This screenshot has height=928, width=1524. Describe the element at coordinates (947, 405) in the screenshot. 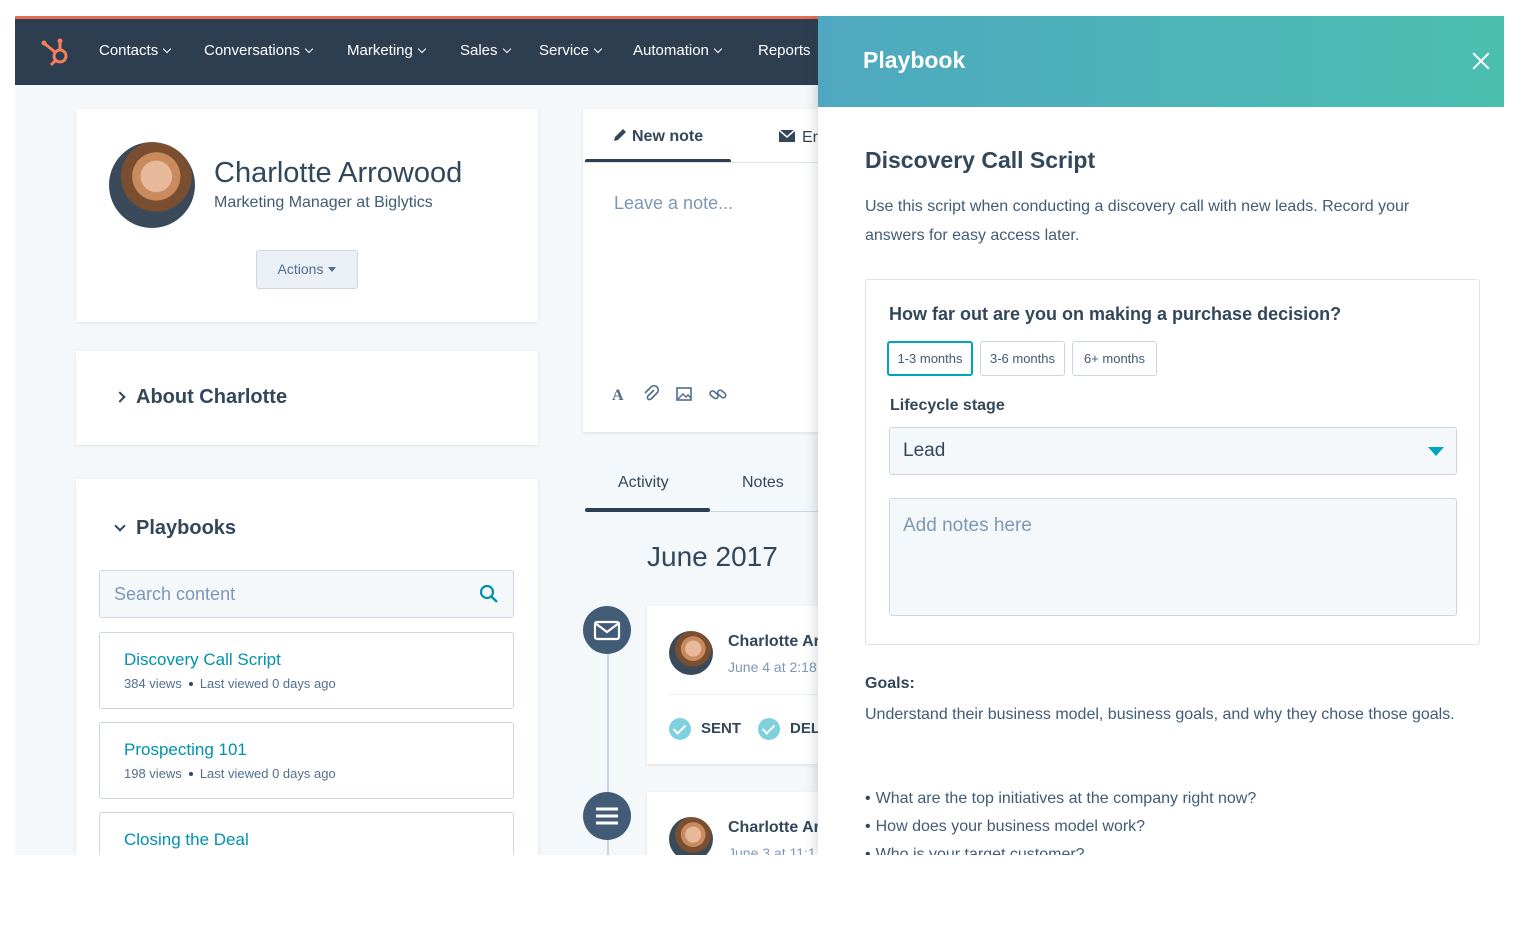

I see `lifecycle-label: Lifecycle stage` at that location.